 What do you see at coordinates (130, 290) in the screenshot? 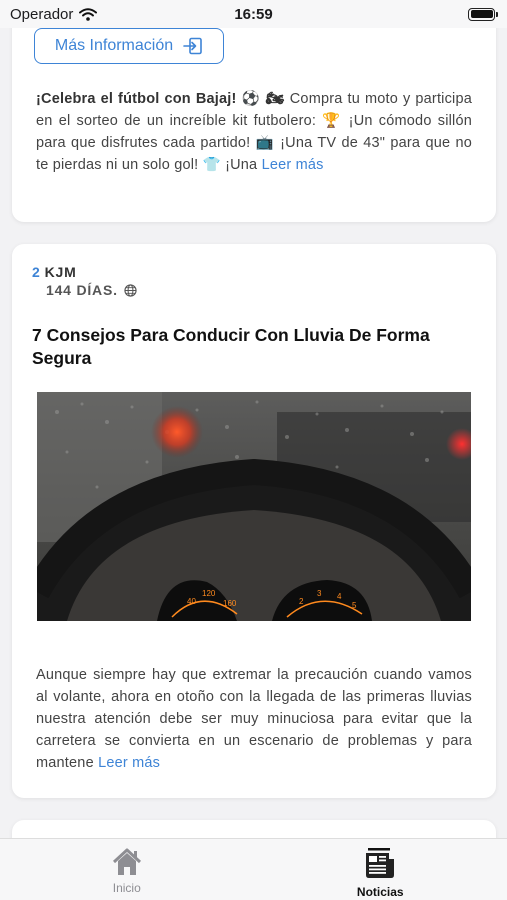
I see `globe-icon` at bounding box center [130, 290].